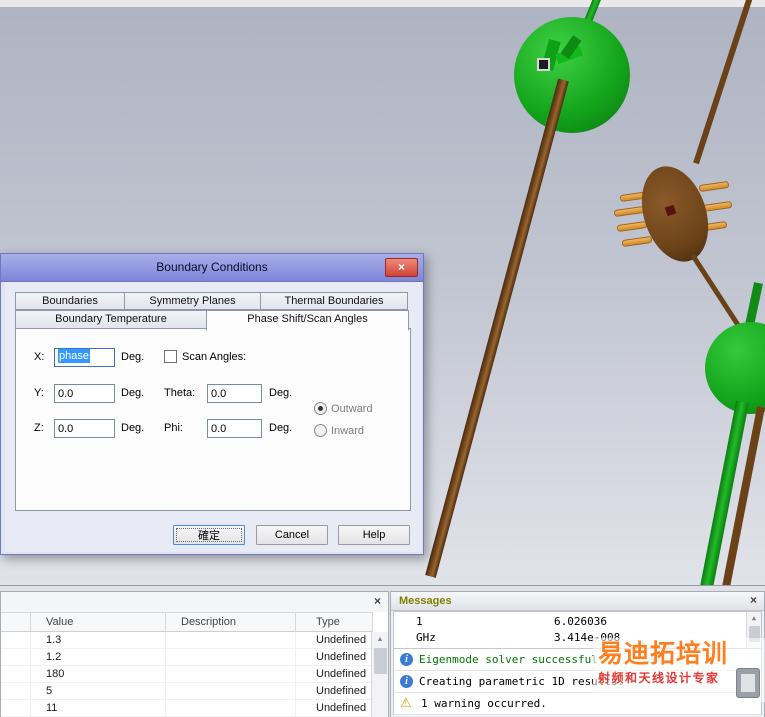 The width and height of the screenshot is (765, 717). I want to click on tab-boundary-temperature: Boundary Temperature, so click(111, 319).